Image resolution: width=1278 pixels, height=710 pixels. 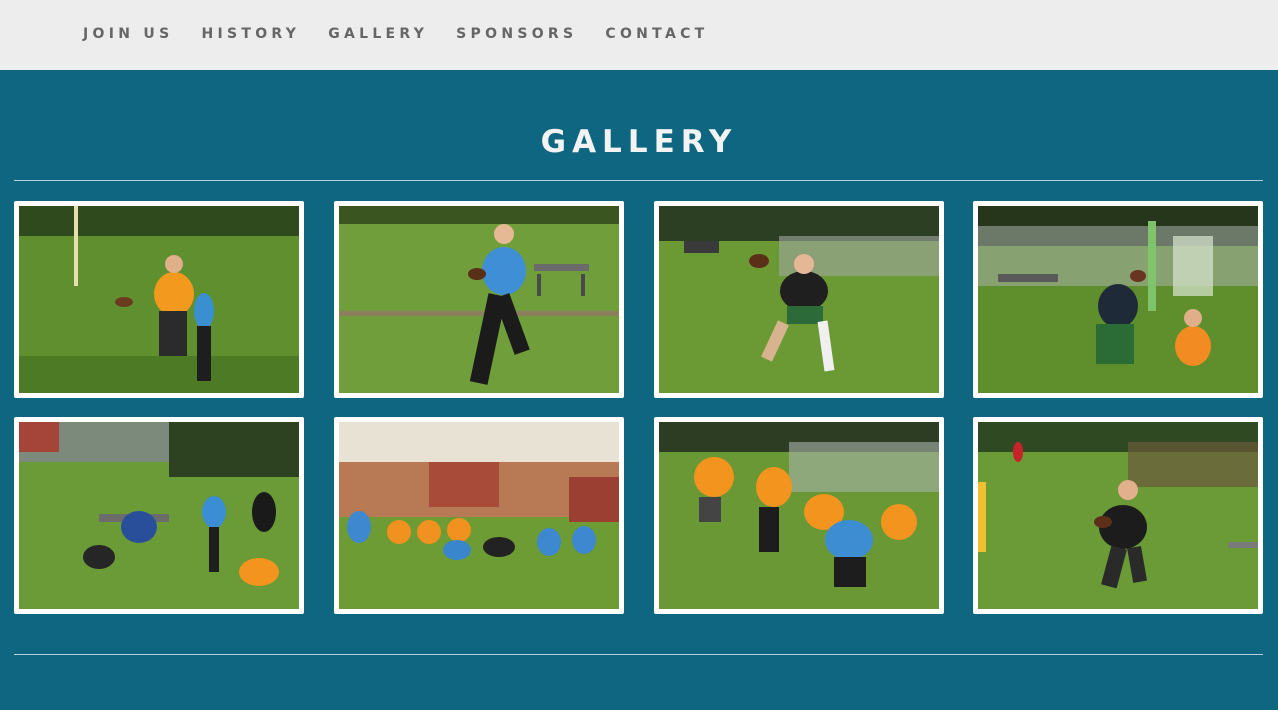 I want to click on nav-link-contact: CONTACT, so click(x=656, y=34).